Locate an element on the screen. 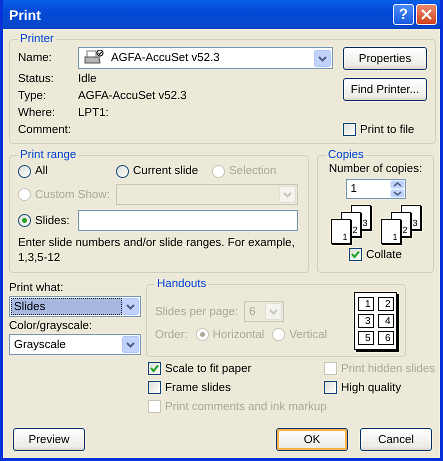 The image size is (443, 461). field-value: AGFA-AccuSet v52.3 is located at coordinates (132, 96).